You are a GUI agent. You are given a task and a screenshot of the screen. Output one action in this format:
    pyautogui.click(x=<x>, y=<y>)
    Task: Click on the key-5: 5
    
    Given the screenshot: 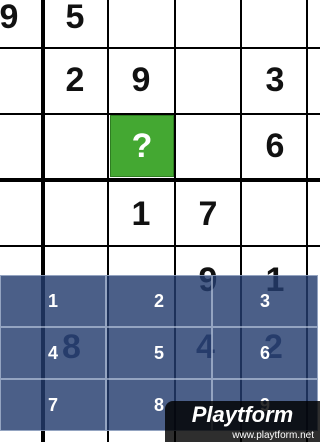 What is the action you would take?
    pyautogui.click(x=159, y=353)
    